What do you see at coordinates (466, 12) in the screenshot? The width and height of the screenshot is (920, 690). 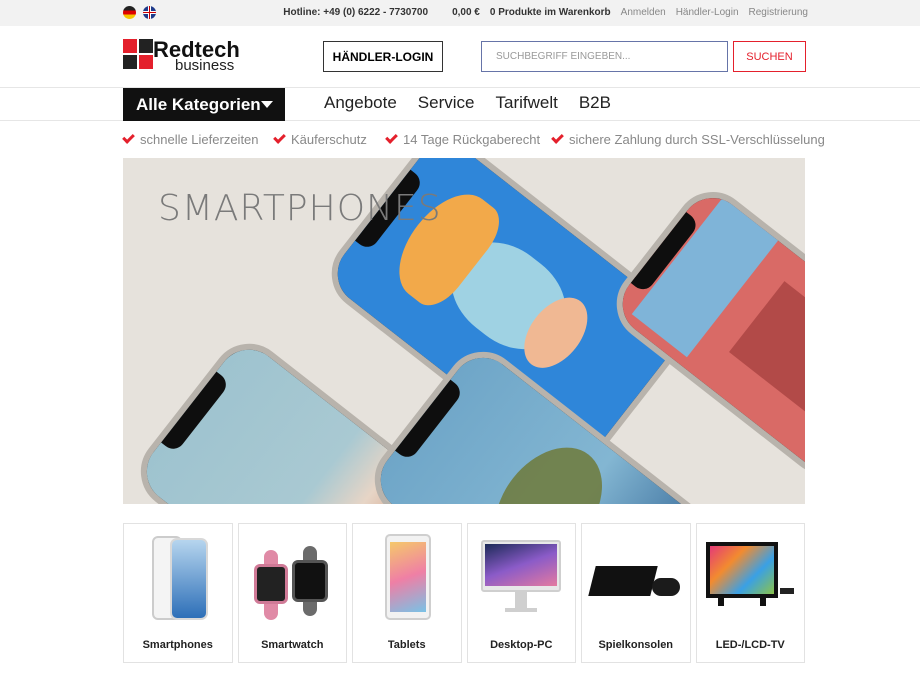 I see `cart-total: 0,00 €` at bounding box center [466, 12].